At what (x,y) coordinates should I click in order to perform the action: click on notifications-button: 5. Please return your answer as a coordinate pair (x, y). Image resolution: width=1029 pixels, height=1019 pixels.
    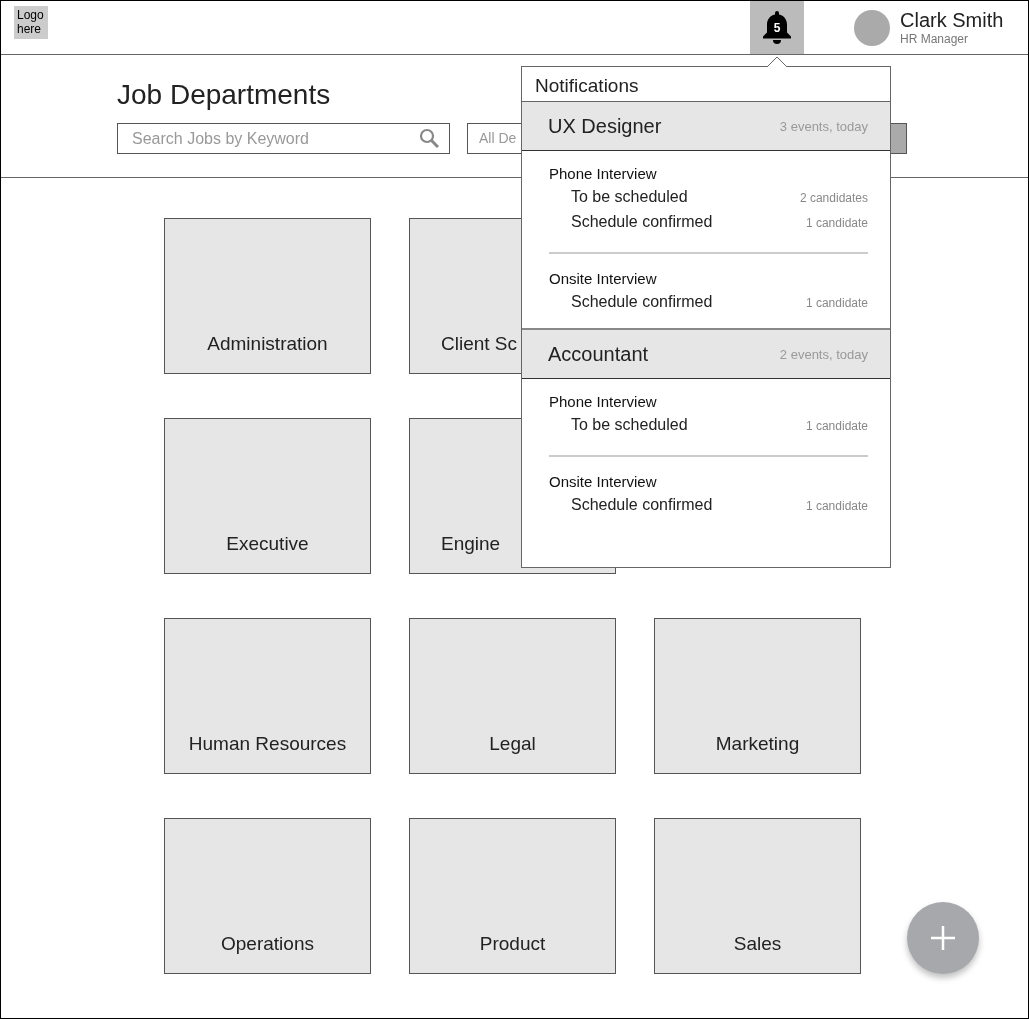
    Looking at the image, I should click on (777, 27).